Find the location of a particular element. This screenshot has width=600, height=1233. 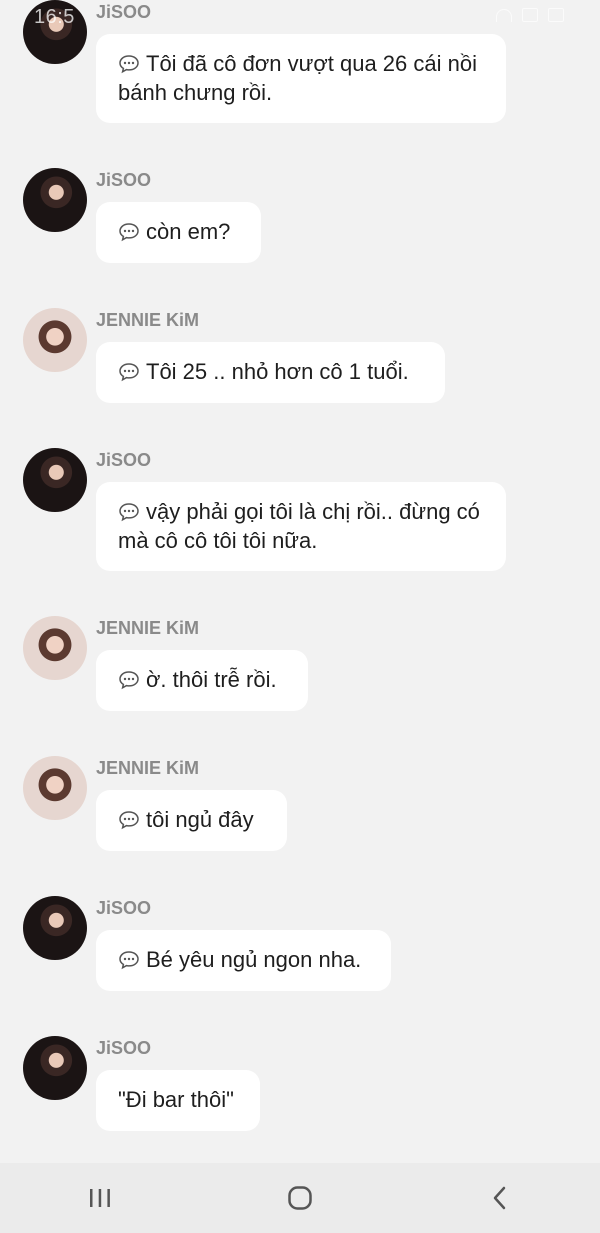

message-bubble: ờ. thôi trễ rồi. is located at coordinates (202, 680).